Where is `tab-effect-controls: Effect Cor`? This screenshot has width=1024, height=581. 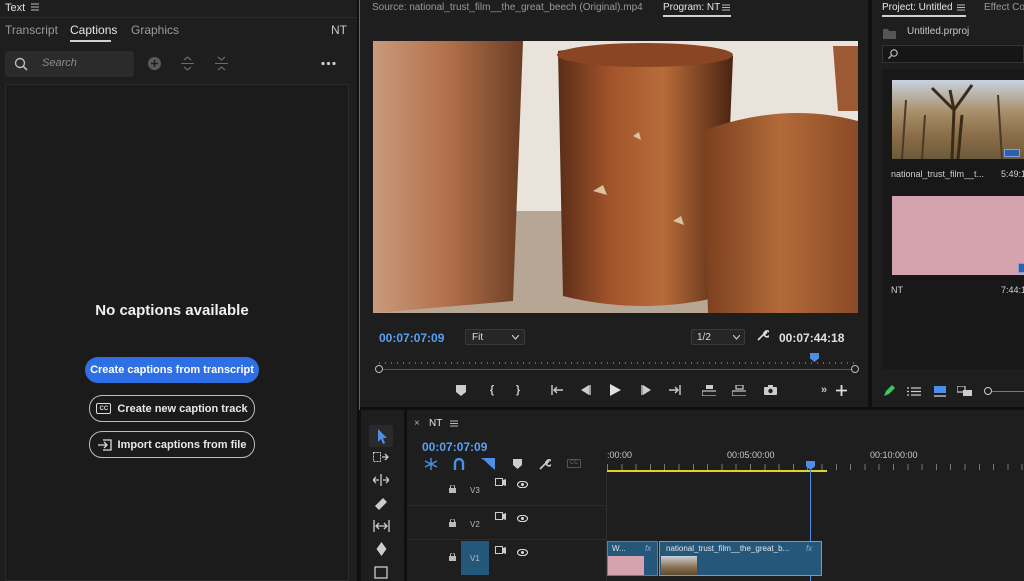
tab-effect-controls: Effect Cor is located at coordinates (1004, 7).